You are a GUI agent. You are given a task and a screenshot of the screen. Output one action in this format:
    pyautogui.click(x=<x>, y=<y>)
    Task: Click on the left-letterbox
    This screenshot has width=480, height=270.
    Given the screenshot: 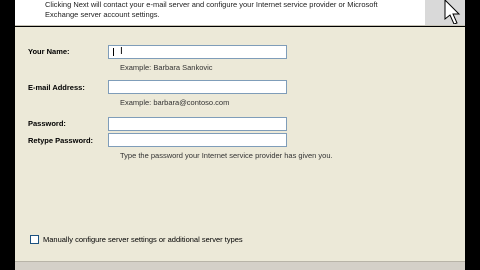 What is the action you would take?
    pyautogui.click(x=7, y=135)
    